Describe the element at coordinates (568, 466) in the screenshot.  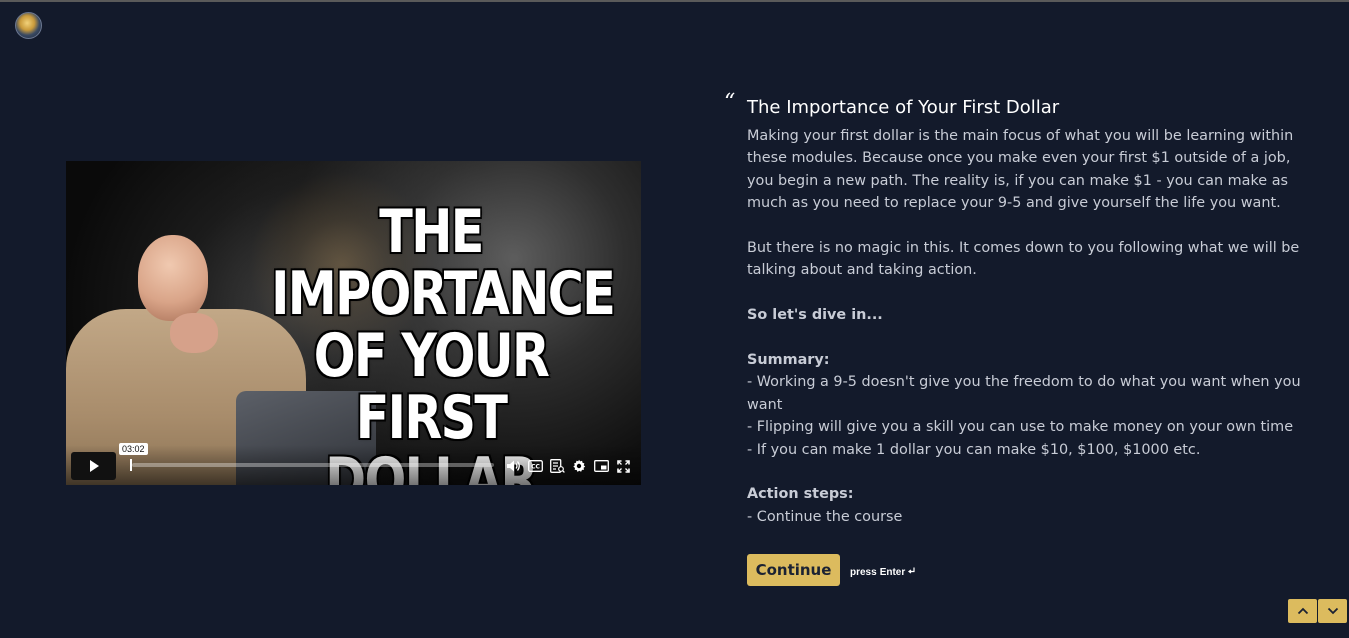
I see `video-control-icons: CC` at that location.